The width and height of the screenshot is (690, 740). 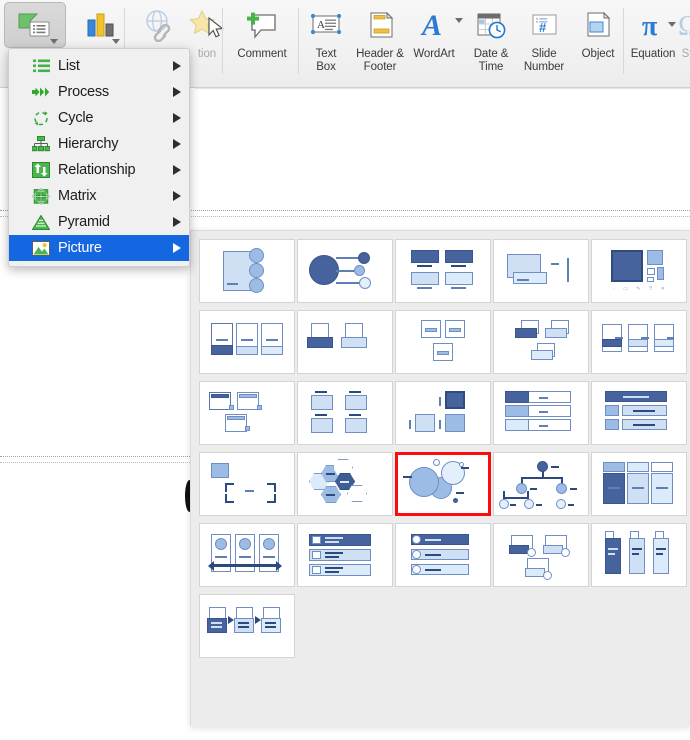 What do you see at coordinates (653, 54) in the screenshot?
I see `equation-button-label: Equation` at bounding box center [653, 54].